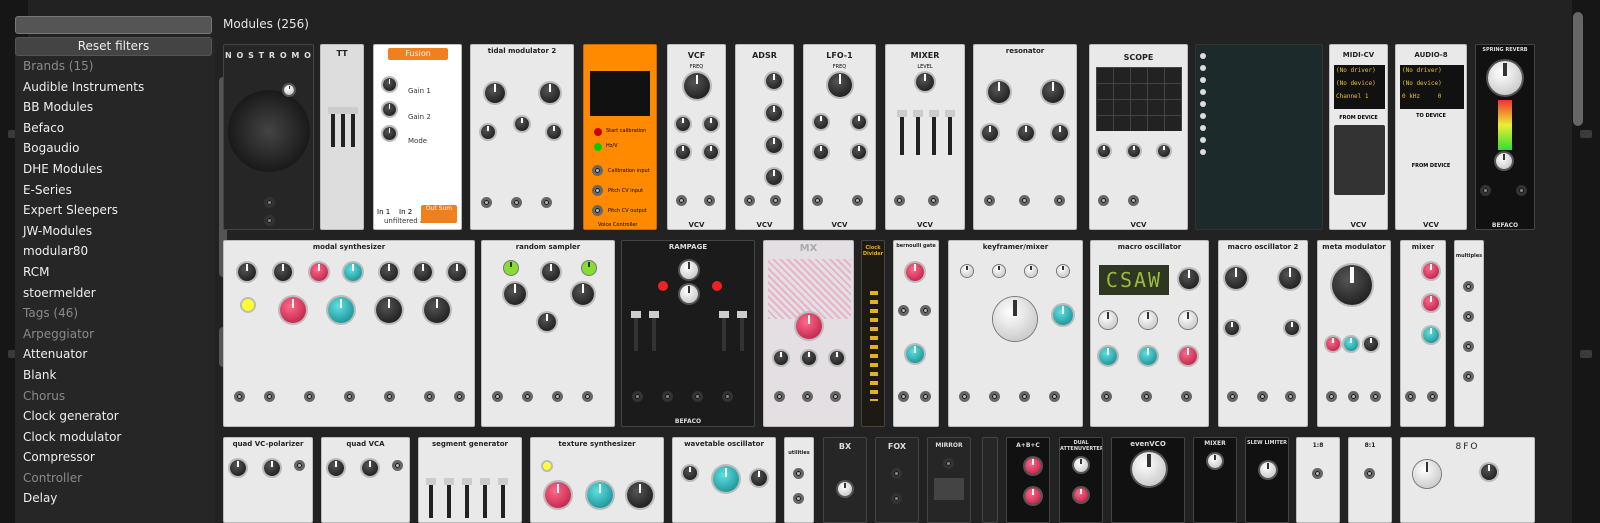 Image resolution: width=1600 pixels, height=523 pixels. What do you see at coordinates (115, 396) in the screenshot?
I see `tag-item: Chorus` at bounding box center [115, 396].